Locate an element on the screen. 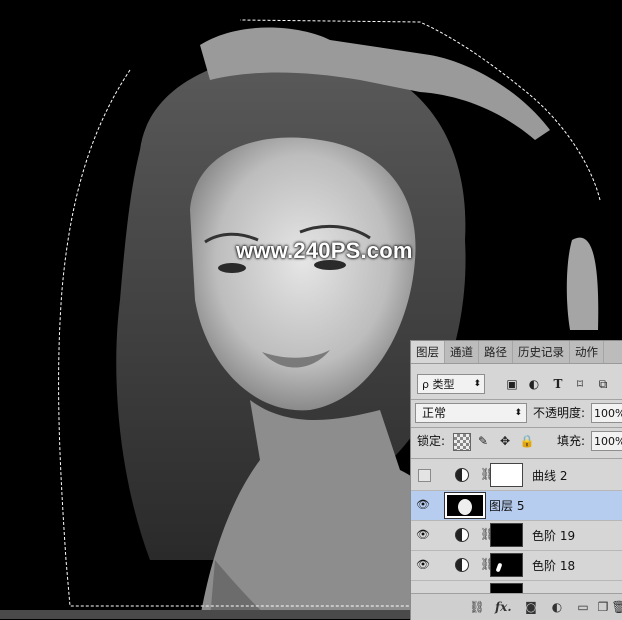 The image size is (622, 620). opacity-input: 100% is located at coordinates (606, 413).